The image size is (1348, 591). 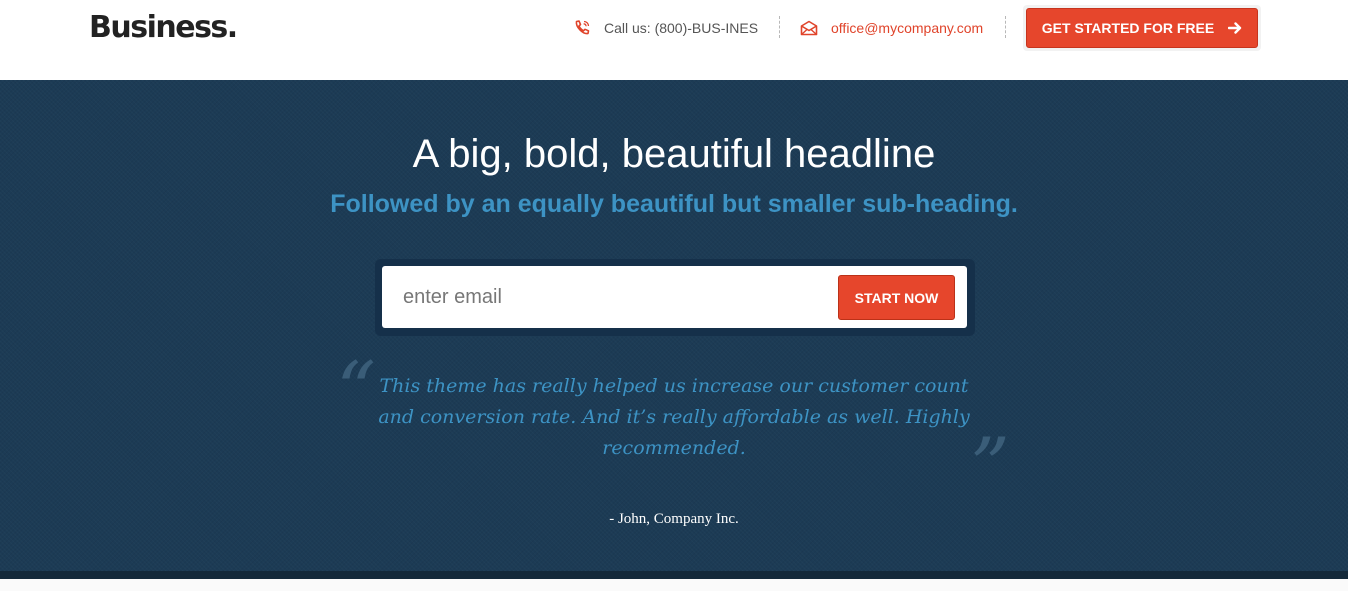 I want to click on start-now-button: START NOW, so click(x=896, y=297).